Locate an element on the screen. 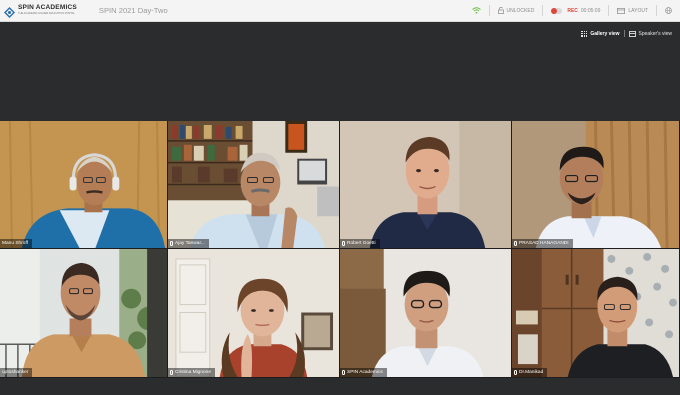  globe-icon is located at coordinates (668, 10).